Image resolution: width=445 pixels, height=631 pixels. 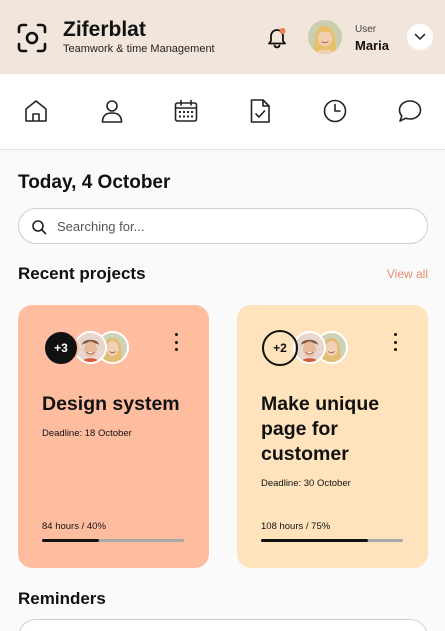 I want to click on nav-item-messages, so click(x=410, y=111).